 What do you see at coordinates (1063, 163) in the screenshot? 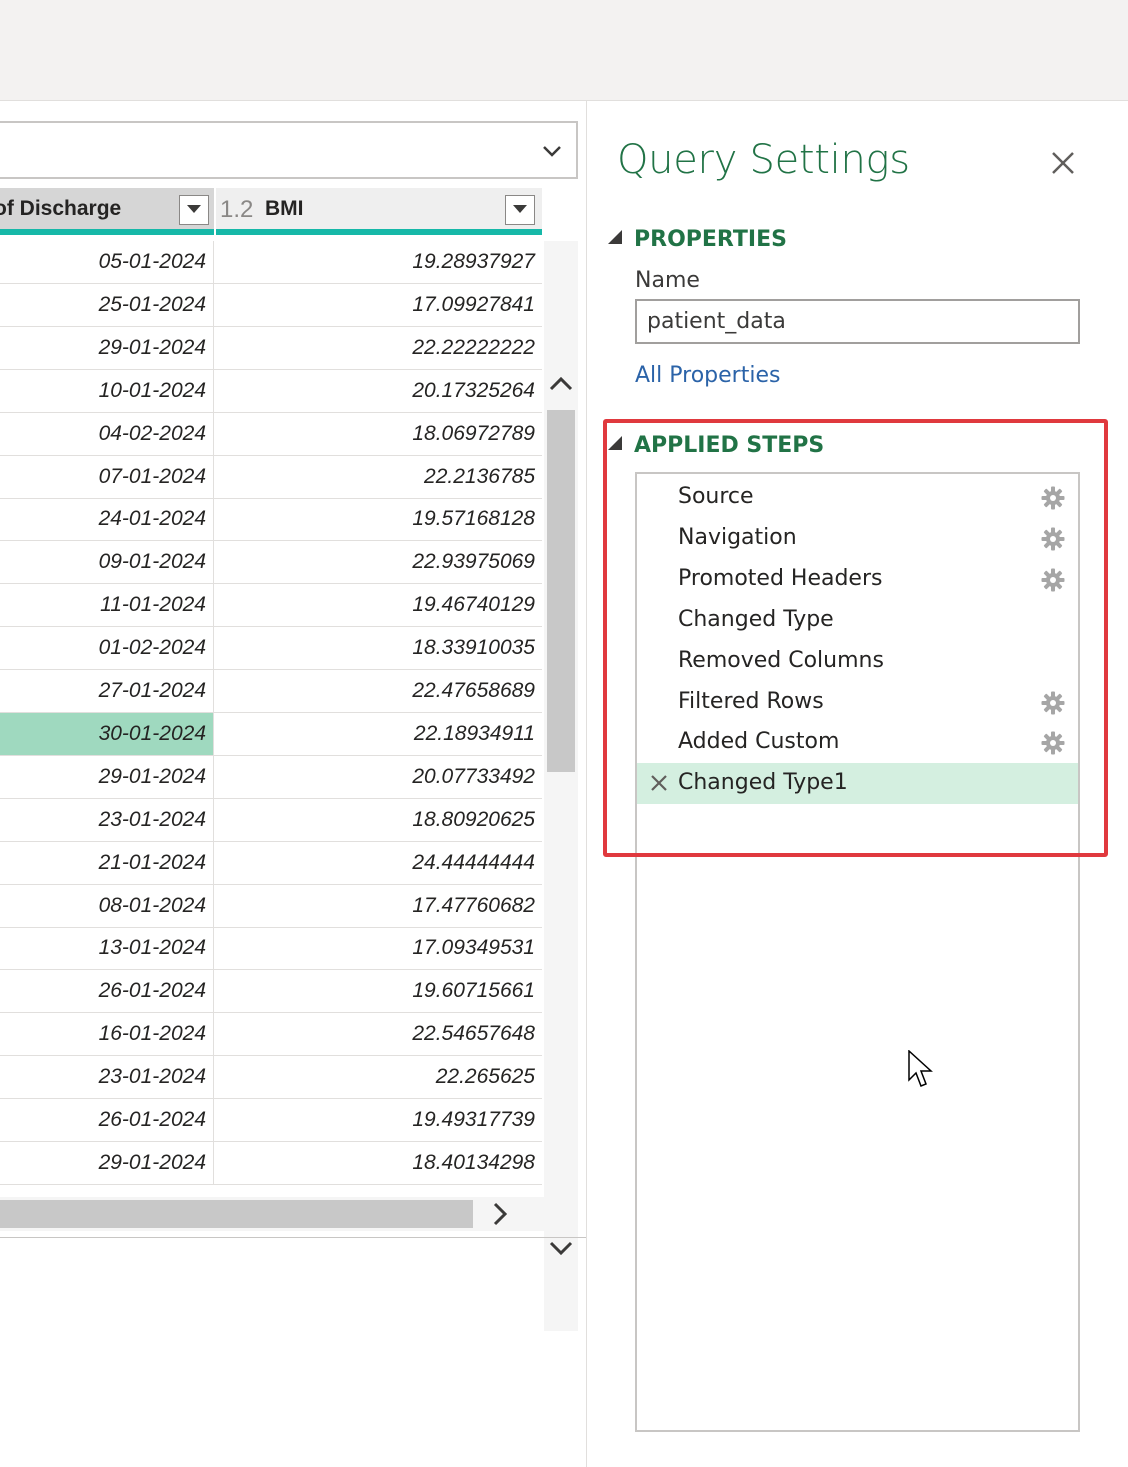
I see `close-icon` at bounding box center [1063, 163].